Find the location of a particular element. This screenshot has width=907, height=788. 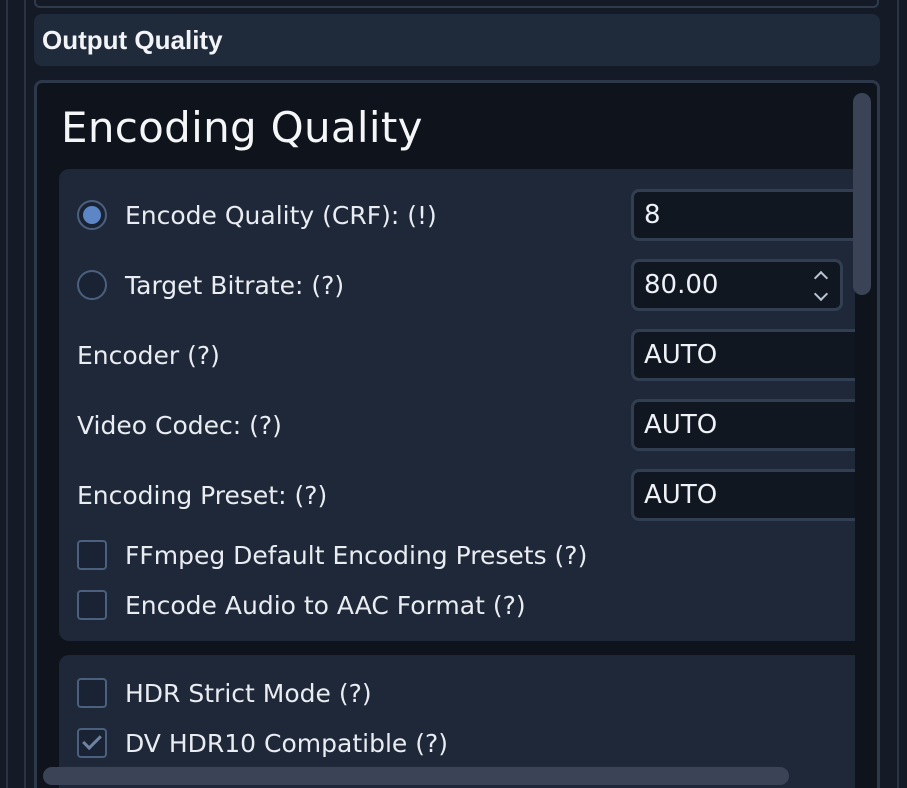

encode-quality-label: Encode Quality (CRF): (!) is located at coordinates (281, 215).